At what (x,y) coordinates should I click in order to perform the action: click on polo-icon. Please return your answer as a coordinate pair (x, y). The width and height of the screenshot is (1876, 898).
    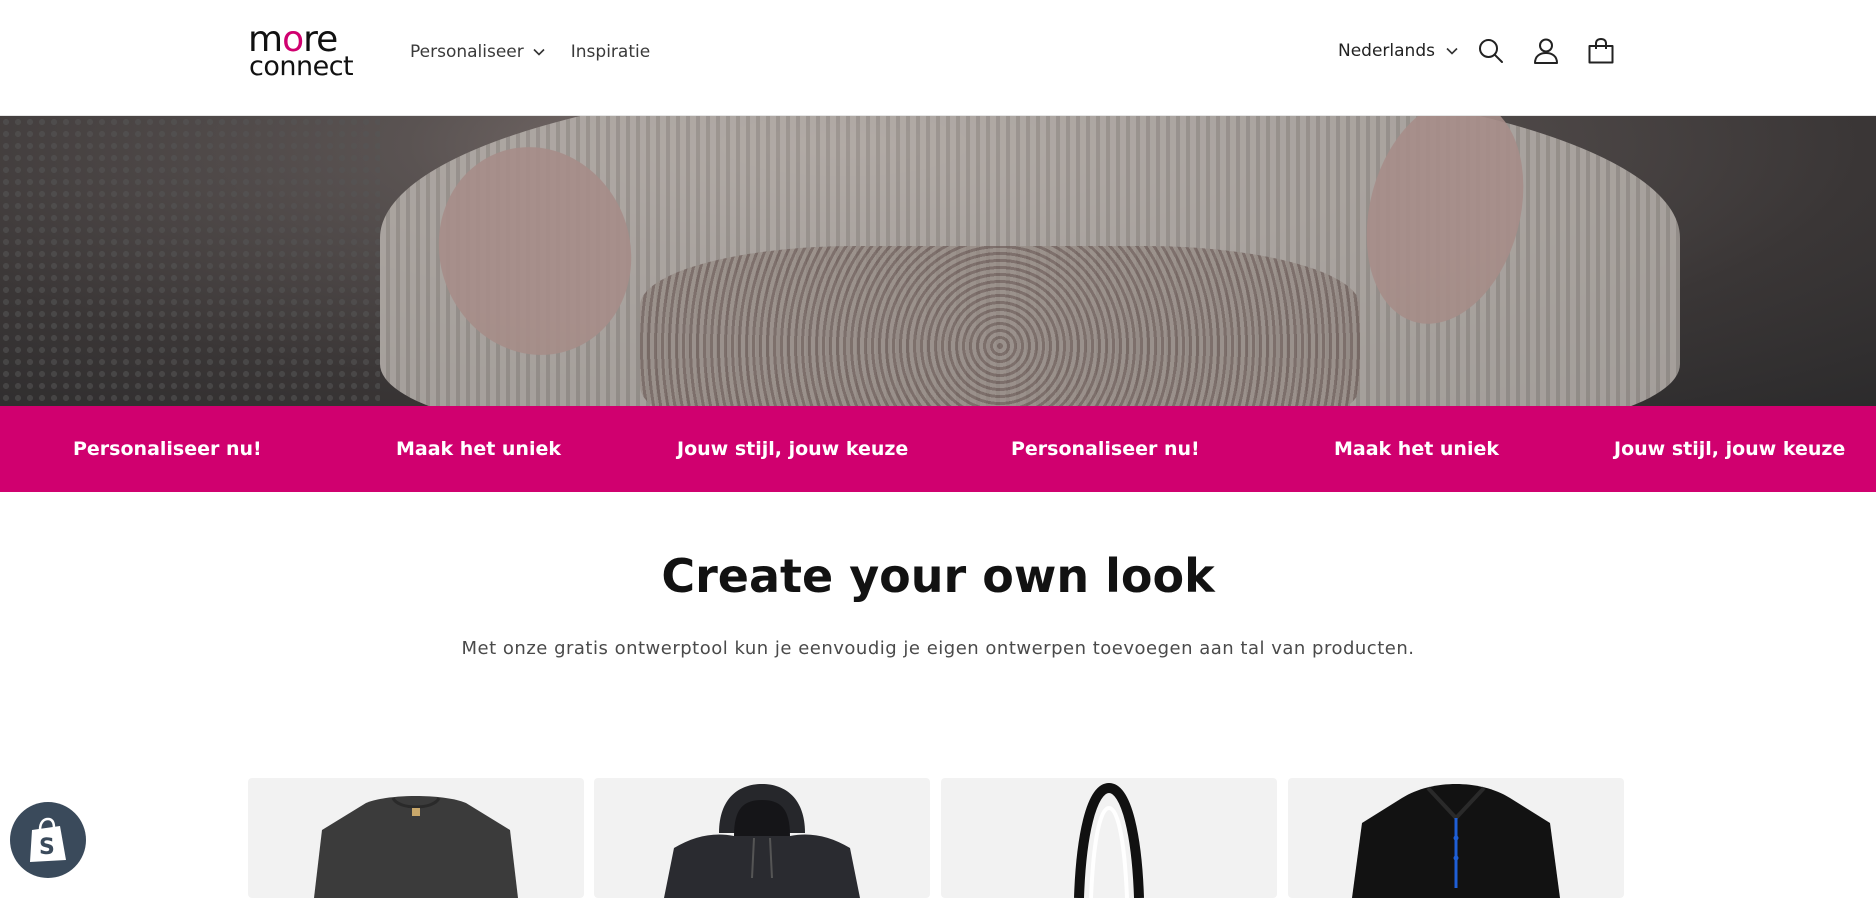
    Looking at the image, I should click on (1456, 841).